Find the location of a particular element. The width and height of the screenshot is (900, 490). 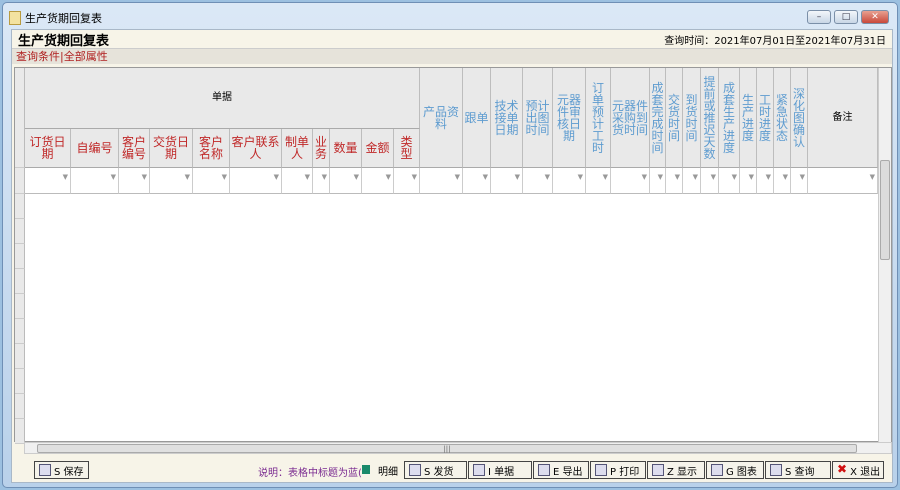

column-header: 生产进度 is located at coordinates (748, 118).